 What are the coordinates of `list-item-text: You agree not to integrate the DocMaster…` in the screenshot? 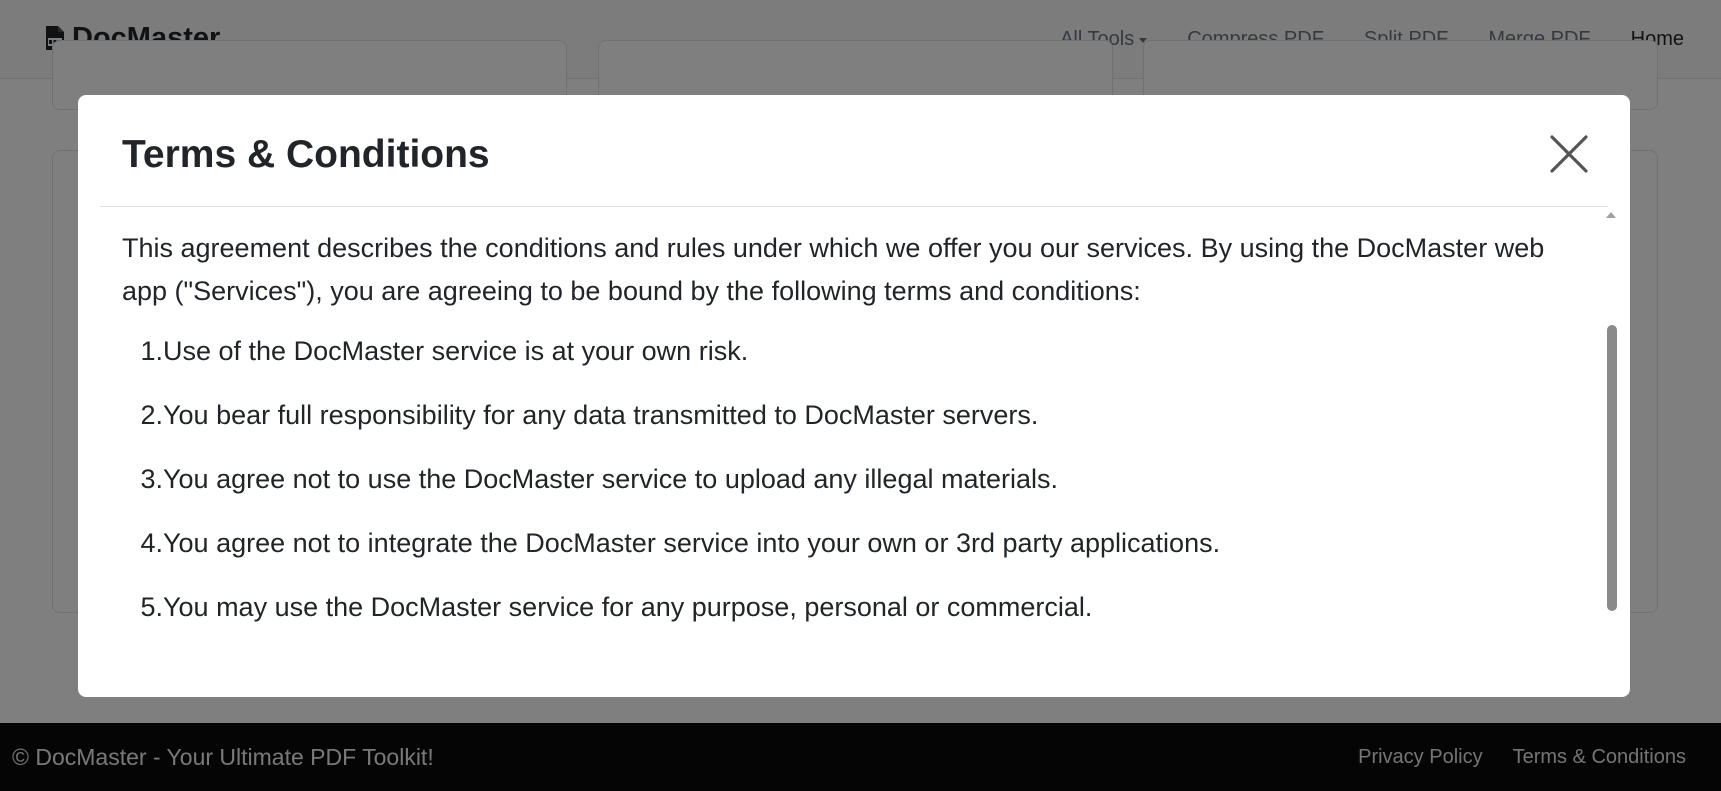 It's located at (692, 543).